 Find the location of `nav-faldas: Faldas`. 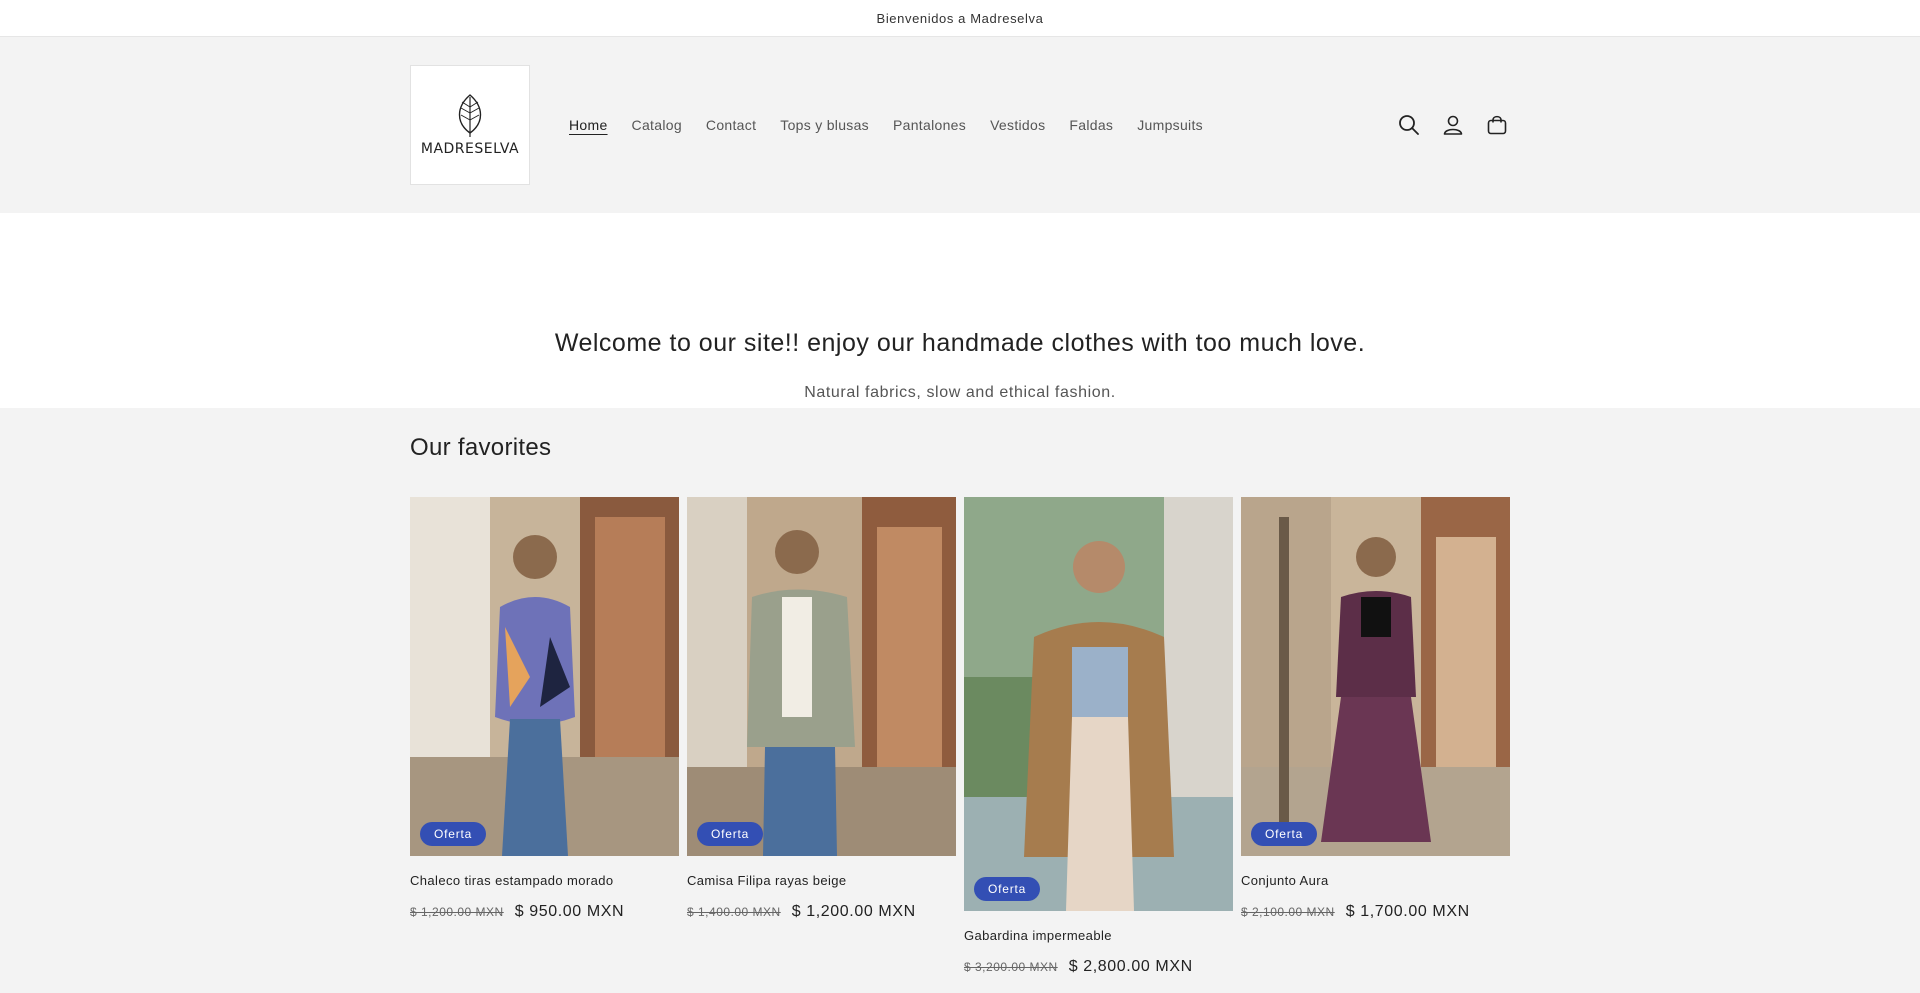

nav-faldas: Faldas is located at coordinates (1091, 125).